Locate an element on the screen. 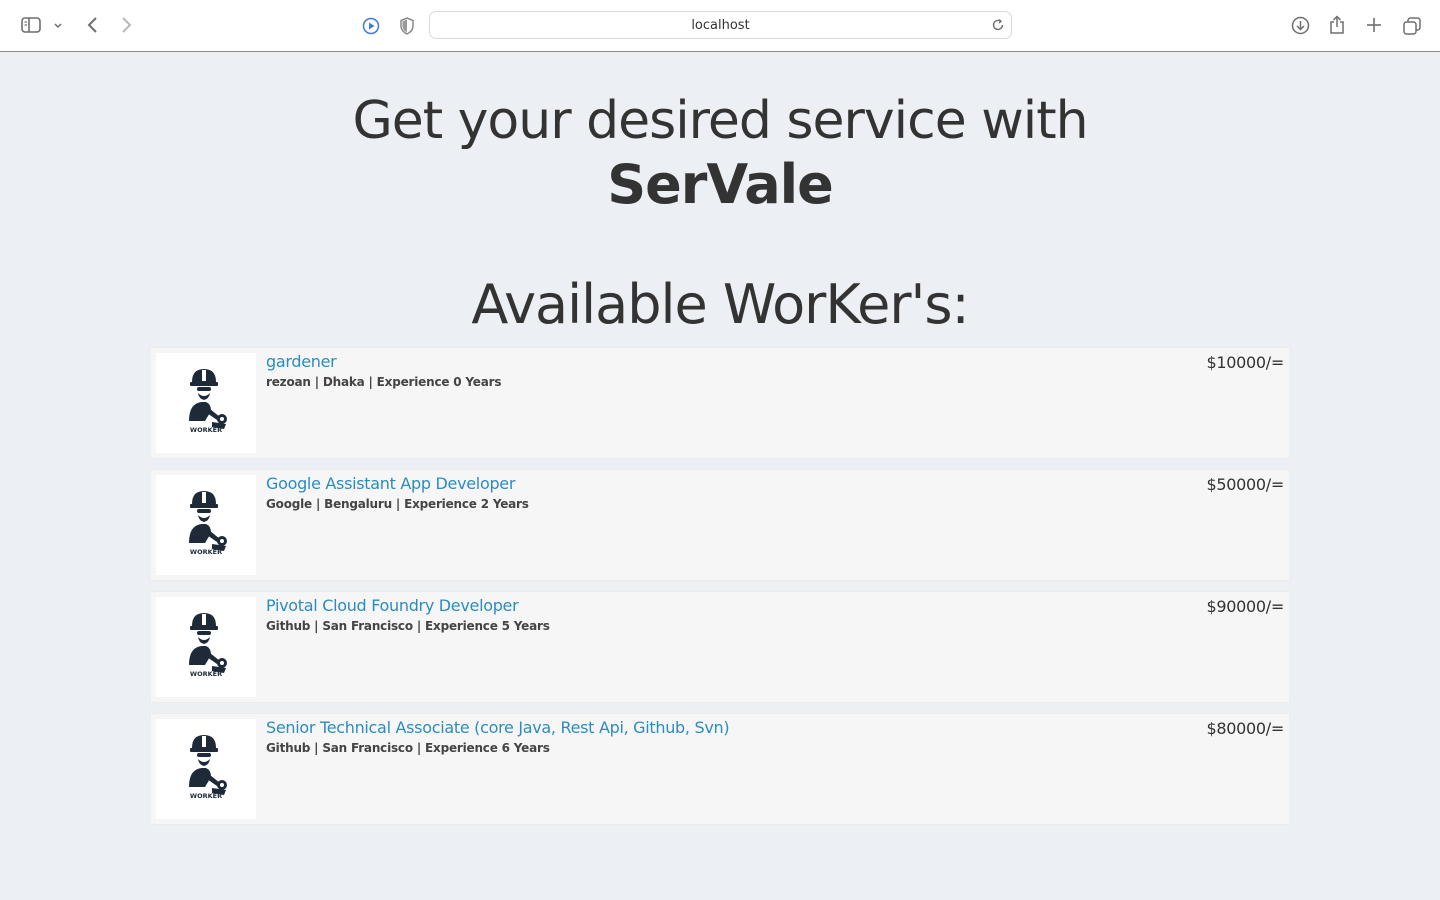 This screenshot has height=900, width=1440. section-title: Available WorKer's: is located at coordinates (720, 304).